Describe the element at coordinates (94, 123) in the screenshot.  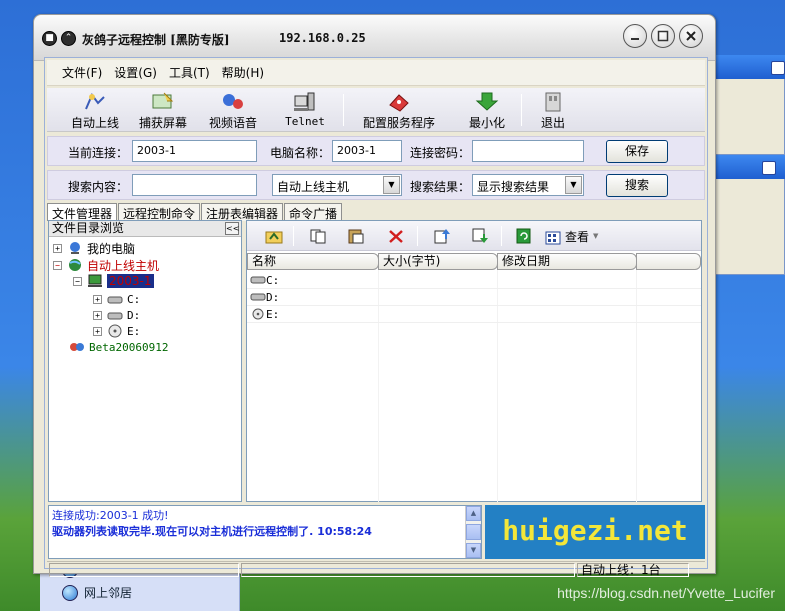
I see `auto-online-label: 自动上线` at that location.